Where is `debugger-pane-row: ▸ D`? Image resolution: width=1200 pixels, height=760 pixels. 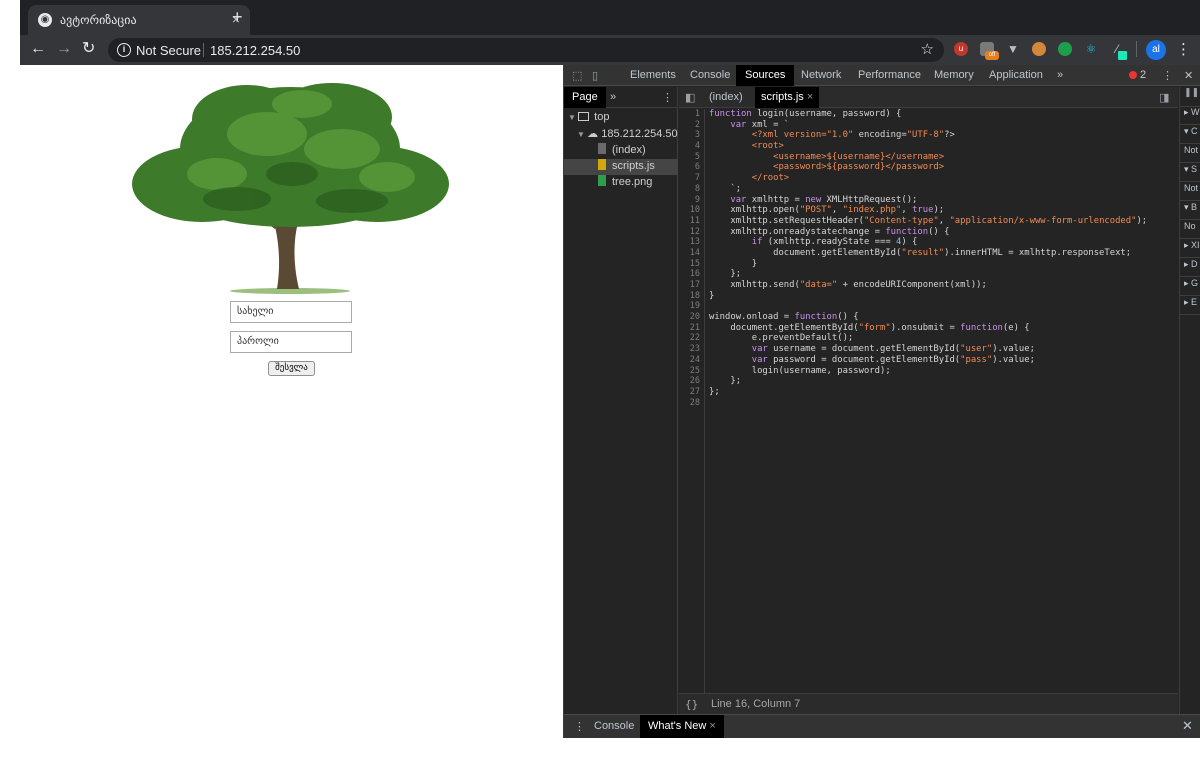 debugger-pane-row: ▸ D is located at coordinates (1190, 268).